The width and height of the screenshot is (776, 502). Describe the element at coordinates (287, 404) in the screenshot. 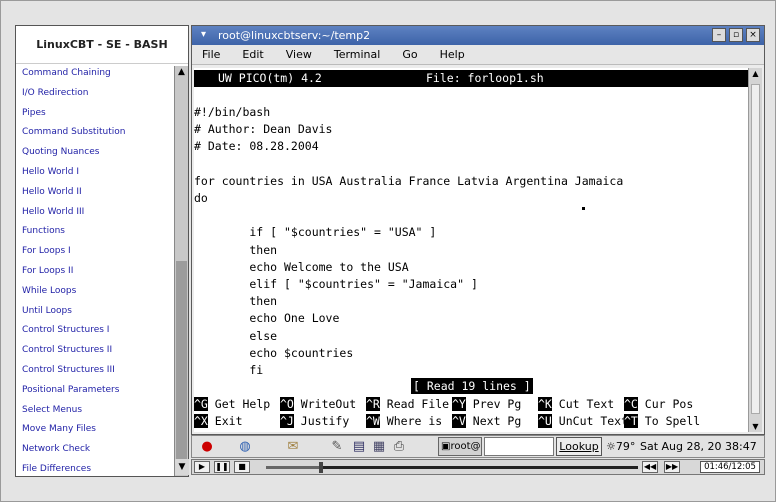

I see `shortcut-key: ^O` at that location.